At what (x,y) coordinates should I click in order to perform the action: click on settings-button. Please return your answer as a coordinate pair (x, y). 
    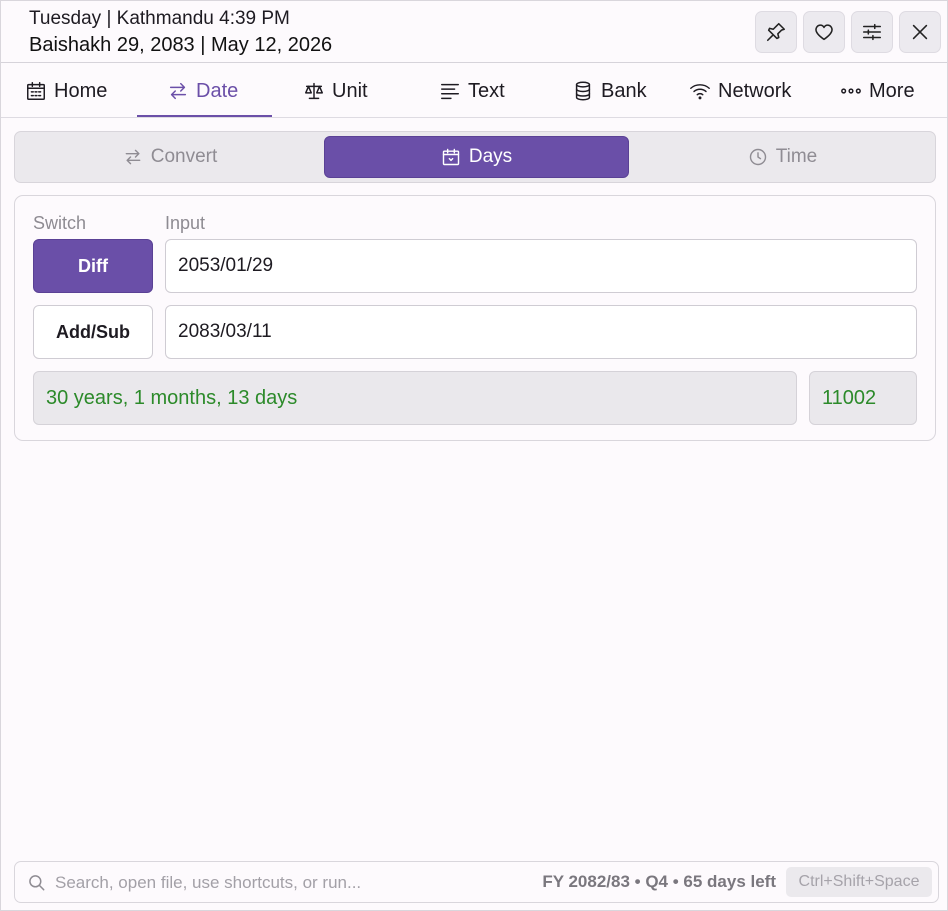
    Looking at the image, I should click on (872, 32).